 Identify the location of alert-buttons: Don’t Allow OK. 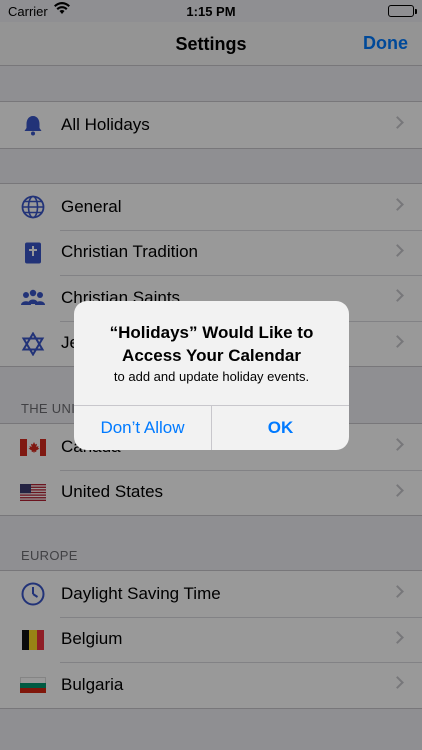
(211, 427).